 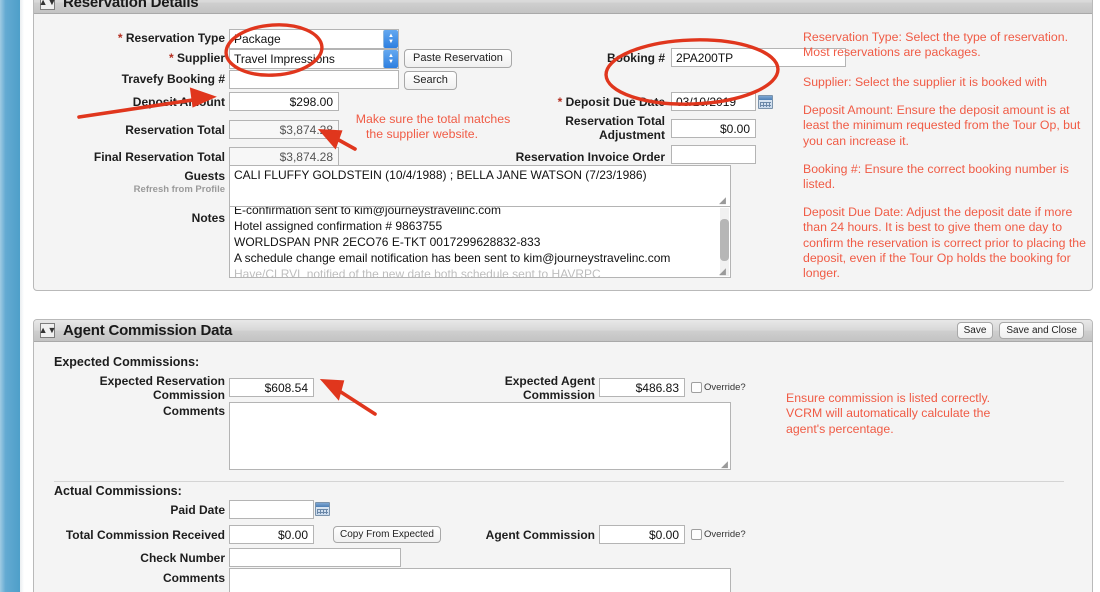 What do you see at coordinates (387, 534) in the screenshot?
I see `copy-from-expected-button: Copy From Expected` at bounding box center [387, 534].